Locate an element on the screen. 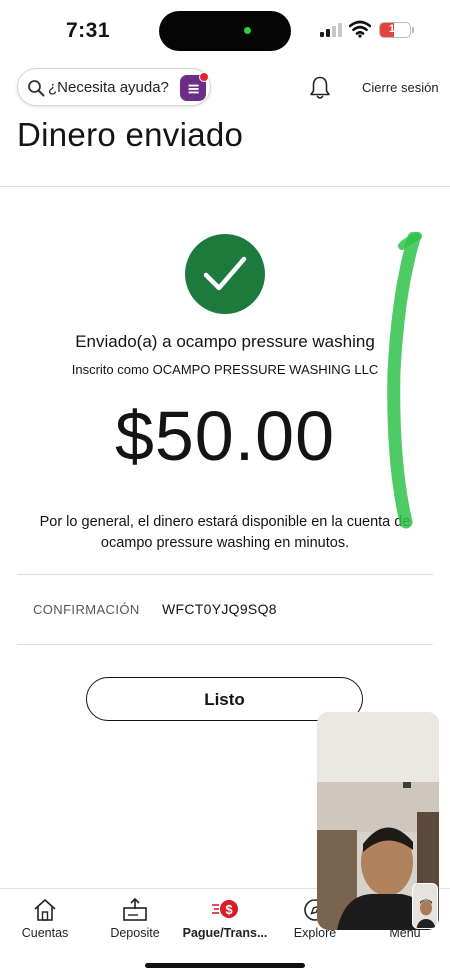 Image resolution: width=450 pixels, height=976 pixels. dynamic-island is located at coordinates (225, 31).